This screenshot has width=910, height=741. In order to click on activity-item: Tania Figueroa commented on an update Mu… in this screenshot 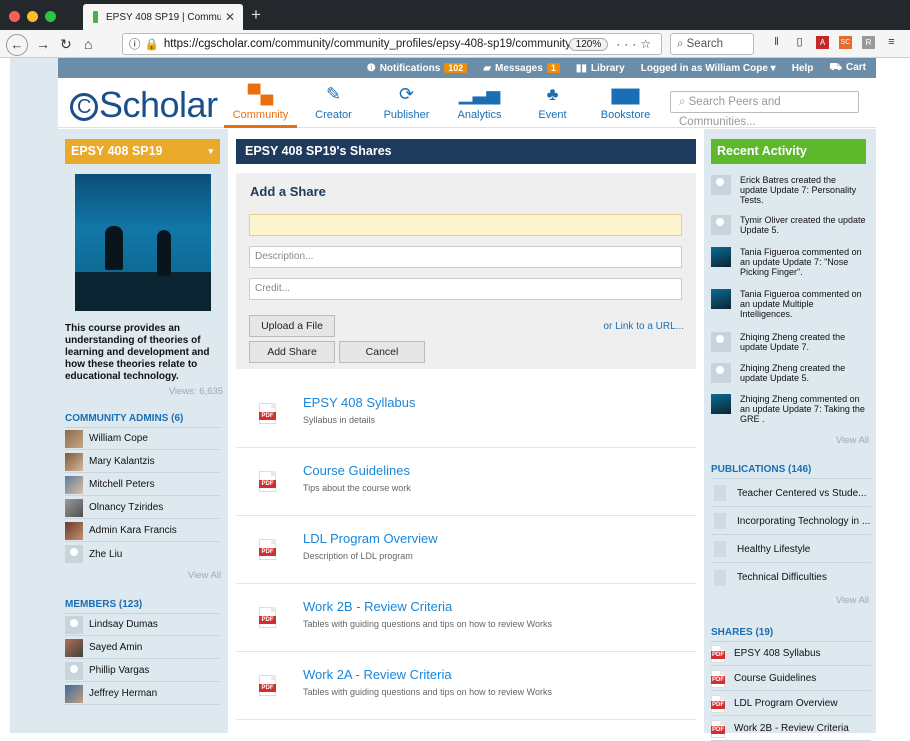, I will do `click(788, 304)`.